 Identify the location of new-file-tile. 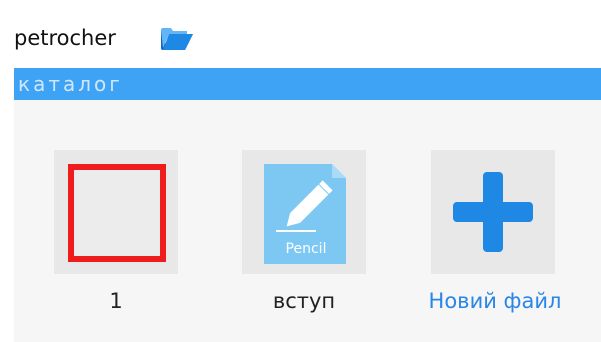
(493, 212).